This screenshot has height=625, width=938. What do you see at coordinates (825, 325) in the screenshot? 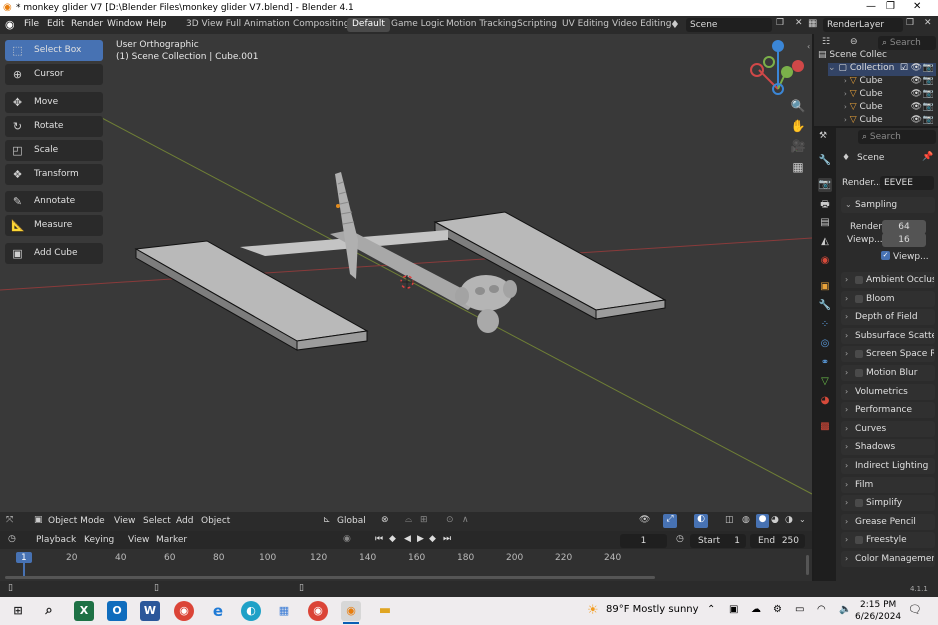
I see `particles-tab-icon: ⁘` at bounding box center [825, 325].